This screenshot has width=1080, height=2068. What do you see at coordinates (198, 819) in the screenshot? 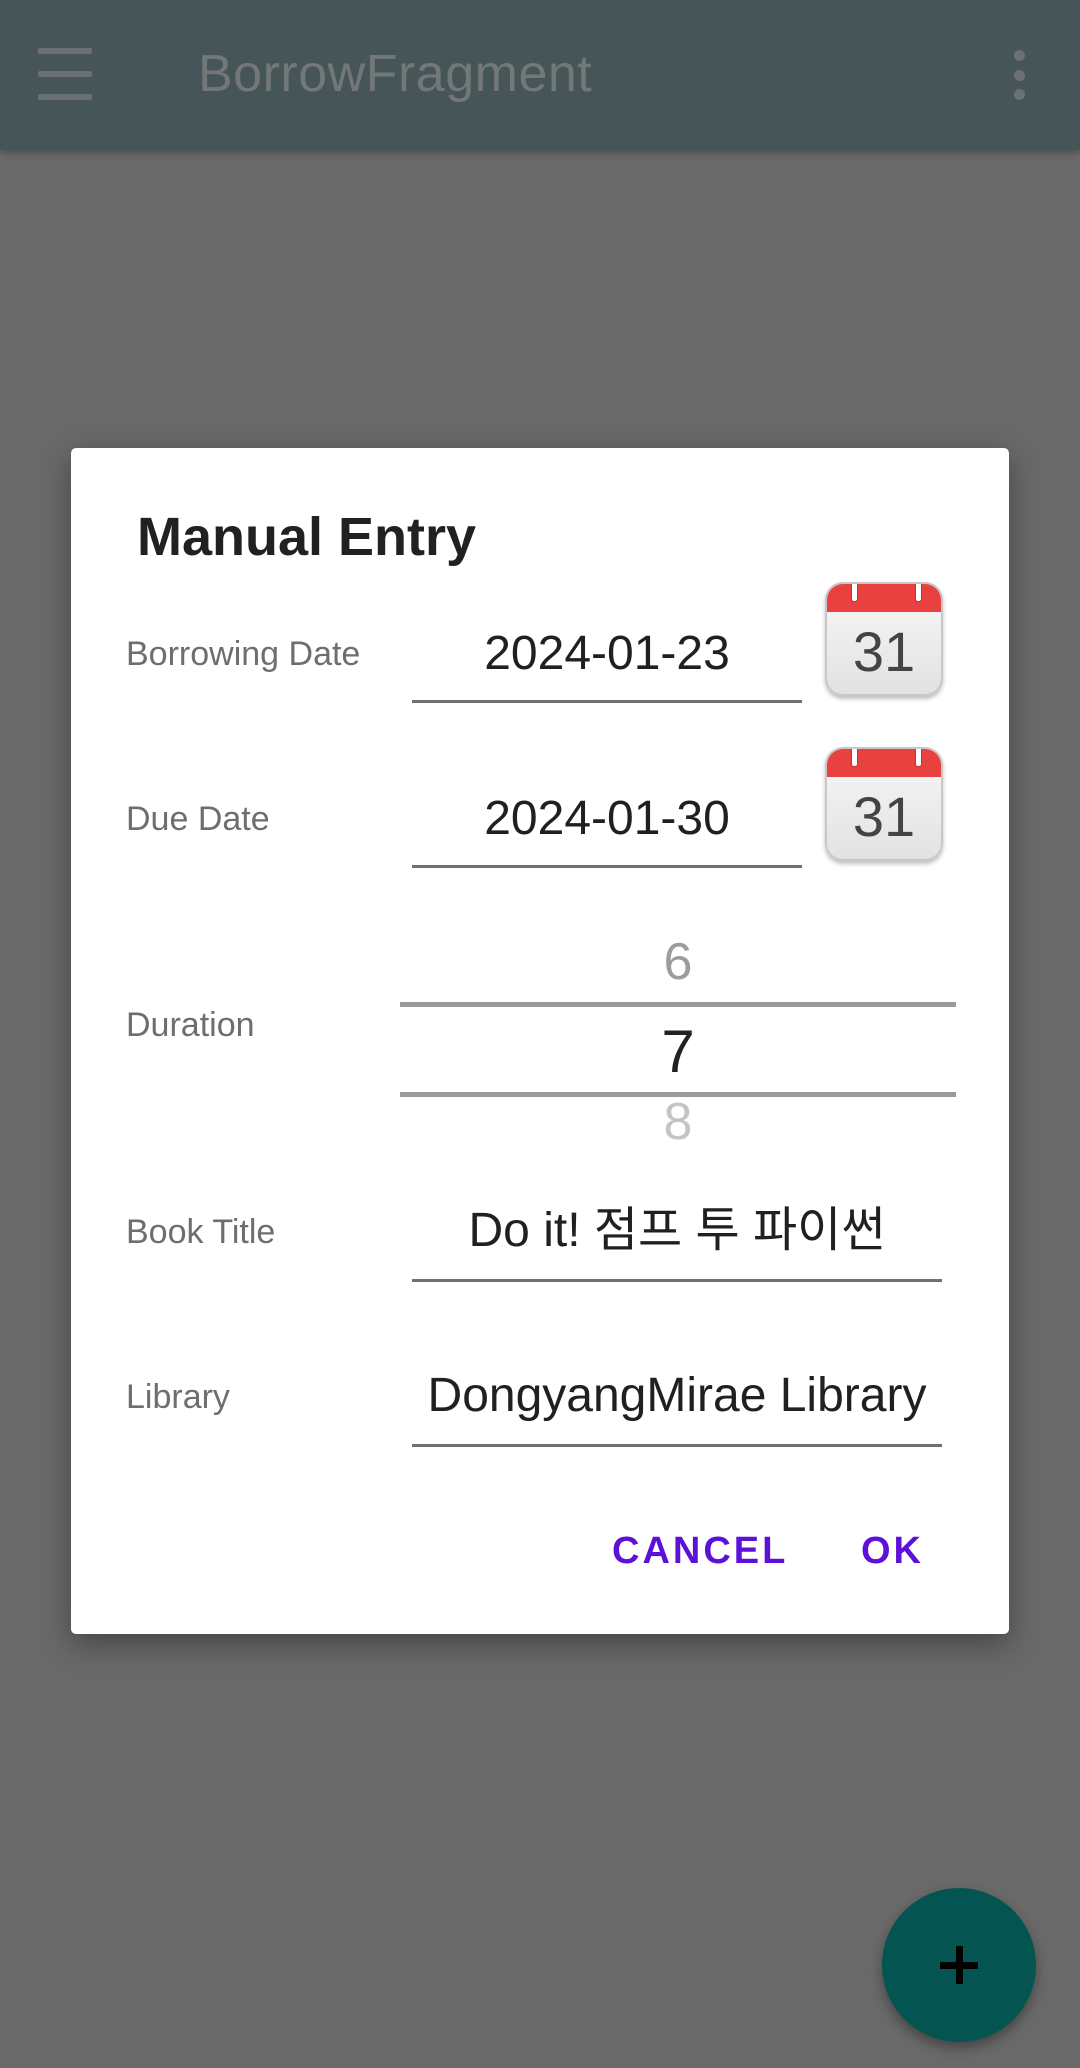
I see `due-date-label: Due Date` at bounding box center [198, 819].